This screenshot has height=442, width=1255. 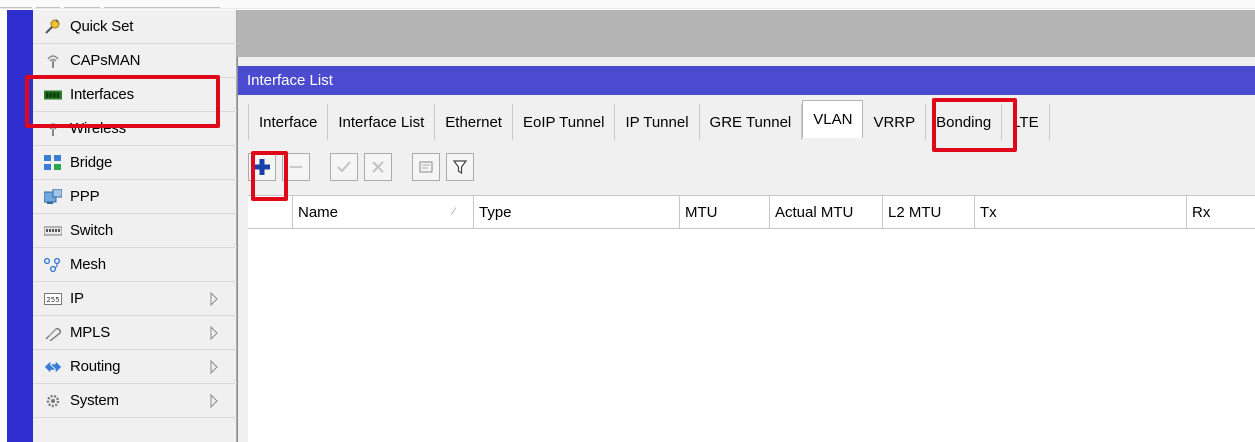 I want to click on filter-button, so click(x=460, y=167).